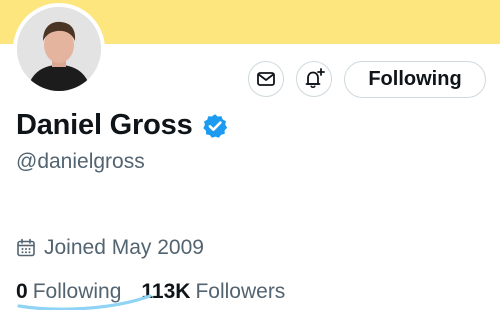 The image size is (500, 318). Describe the element at coordinates (104, 125) in the screenshot. I see `display-name: Daniel Gross` at that location.